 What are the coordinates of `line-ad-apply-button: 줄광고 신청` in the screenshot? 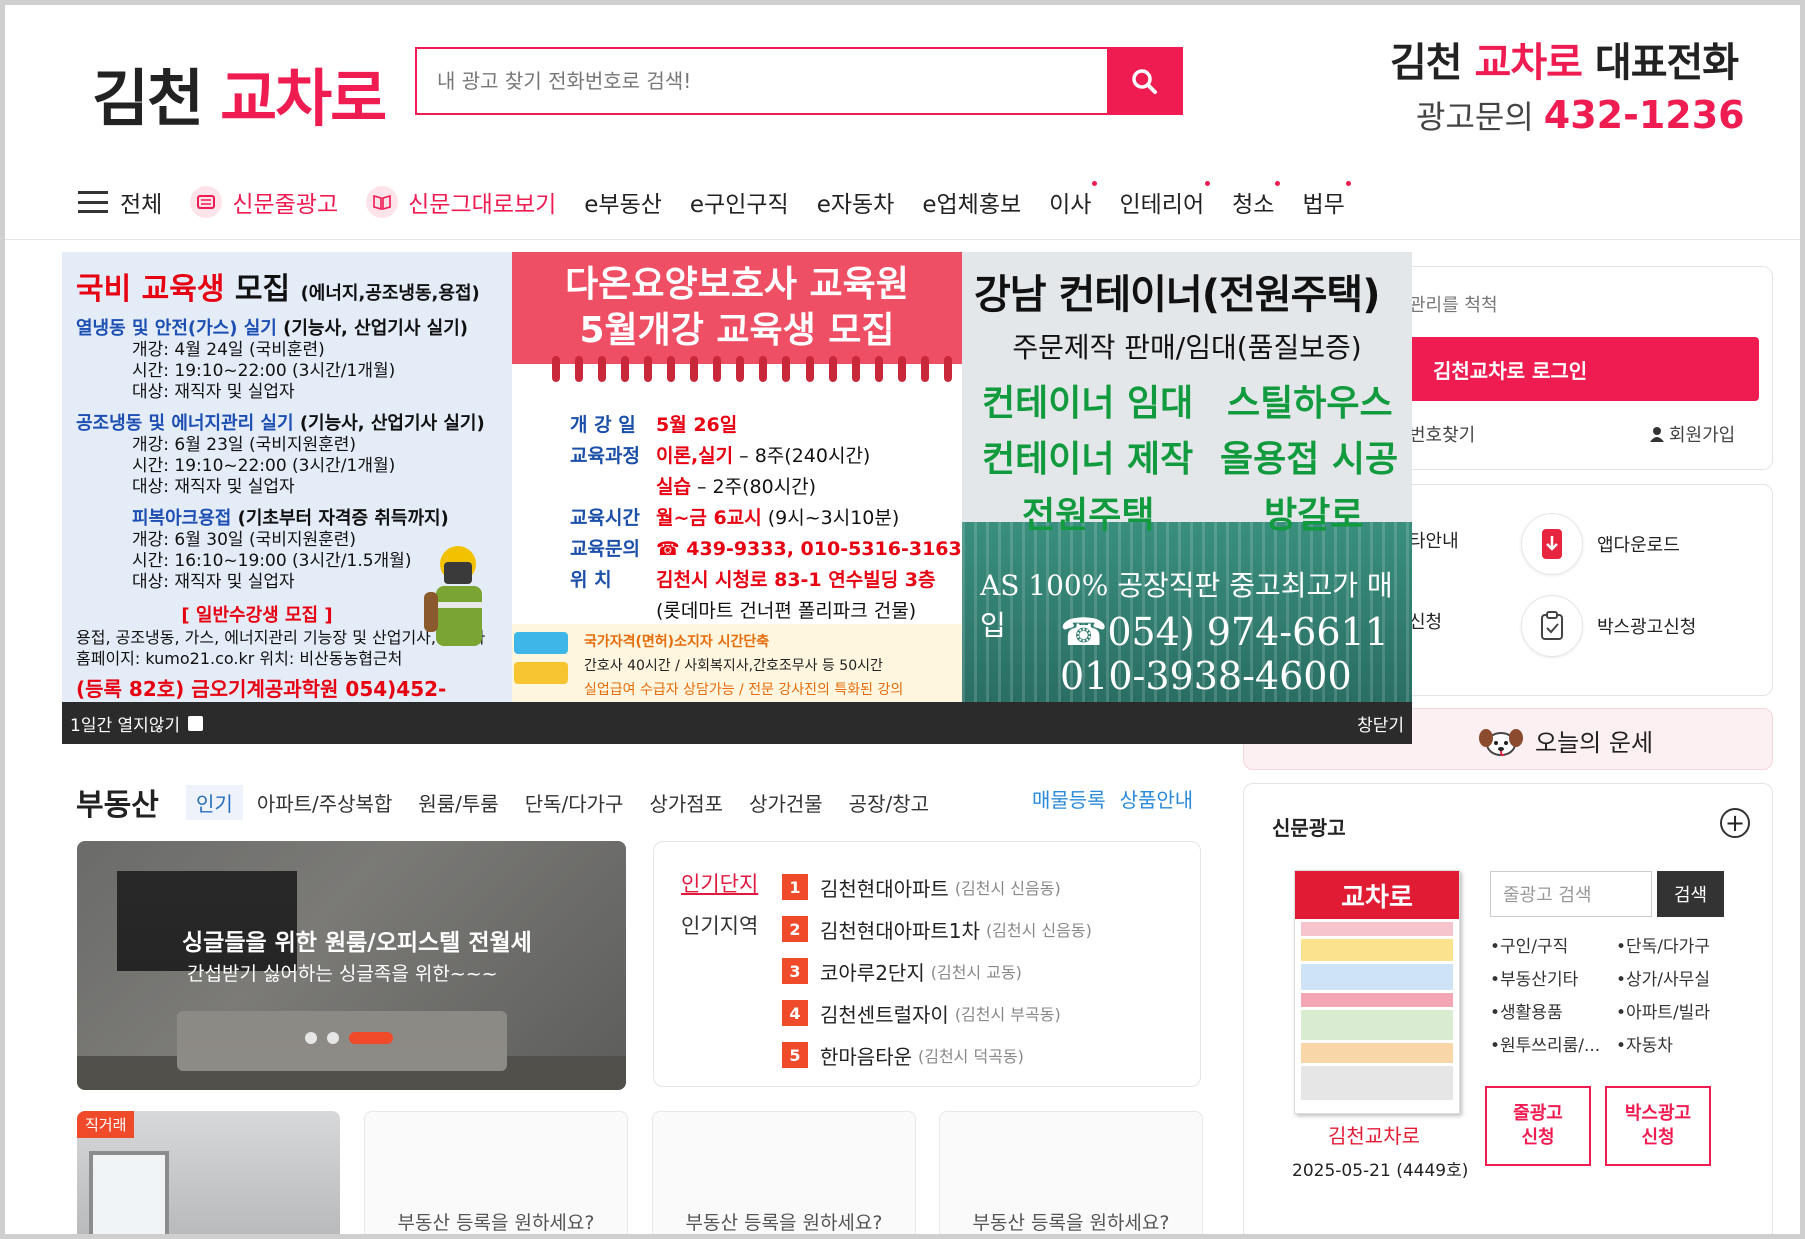 It's located at (1538, 1126).